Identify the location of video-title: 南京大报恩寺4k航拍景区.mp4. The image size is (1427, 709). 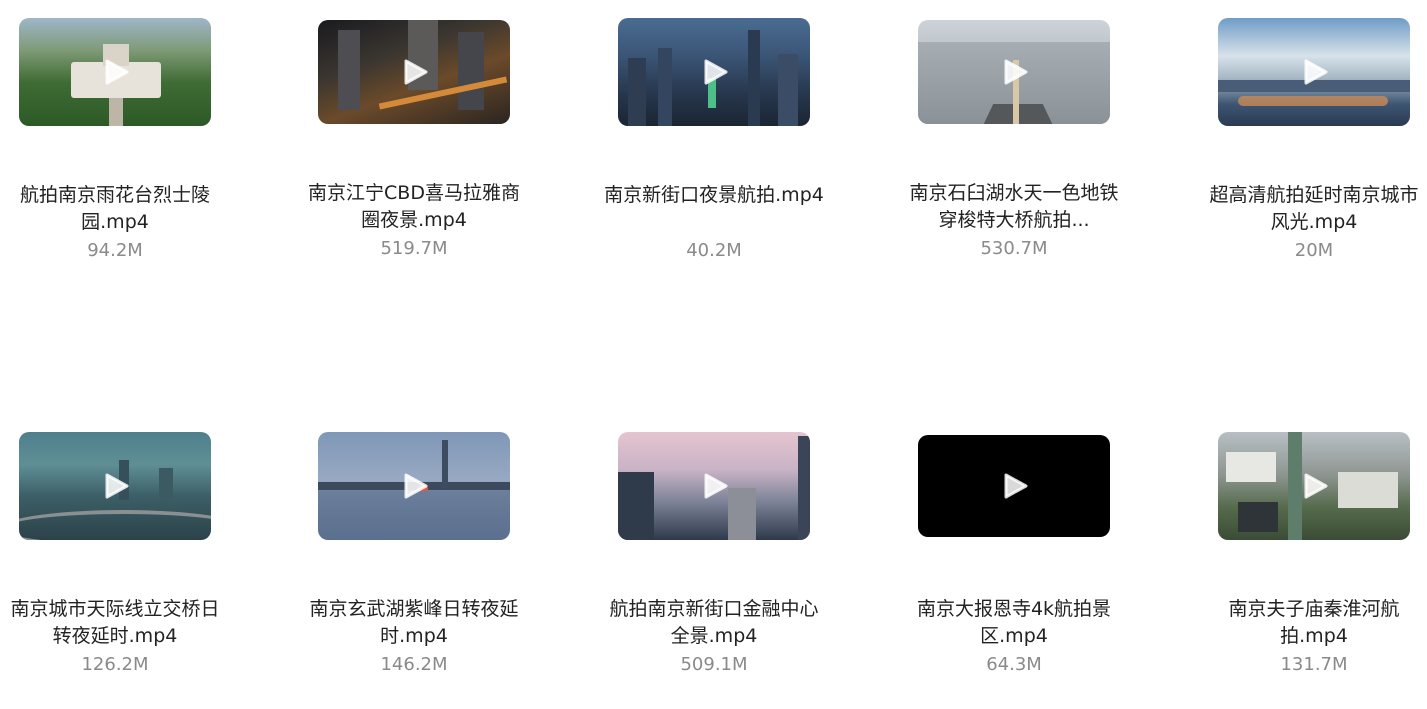
(1014, 623).